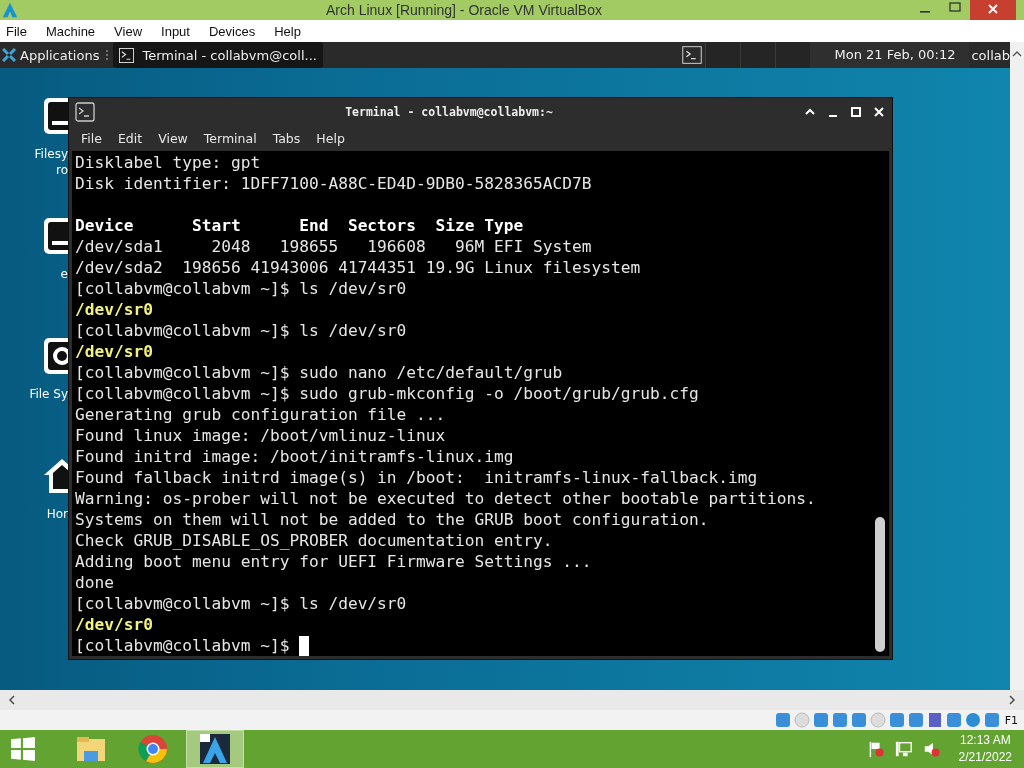  Describe the element at coordinates (153, 749) in the screenshot. I see `browser-icon` at that location.